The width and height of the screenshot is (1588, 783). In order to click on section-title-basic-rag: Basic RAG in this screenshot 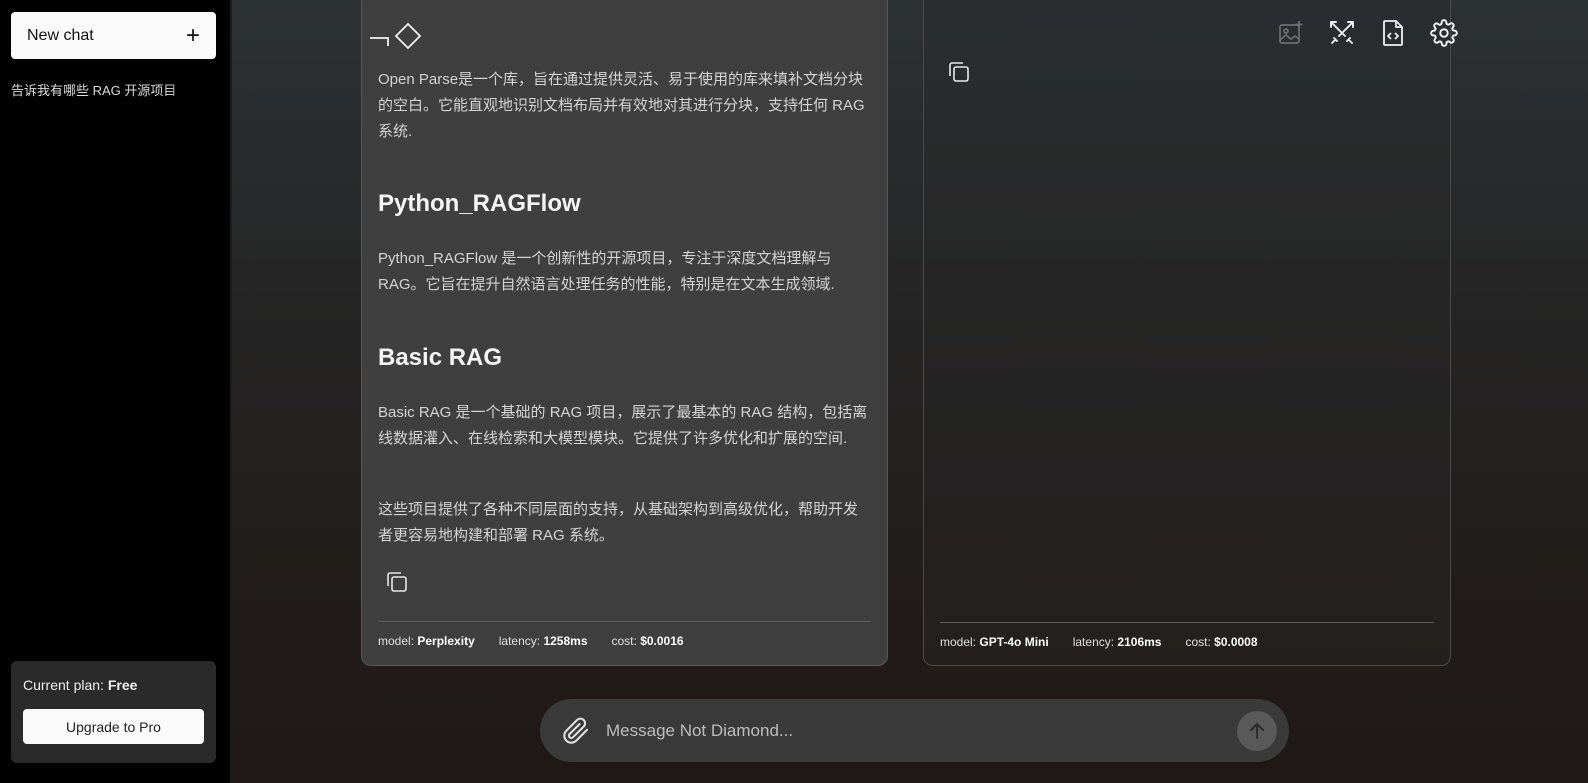, I will do `click(440, 357)`.